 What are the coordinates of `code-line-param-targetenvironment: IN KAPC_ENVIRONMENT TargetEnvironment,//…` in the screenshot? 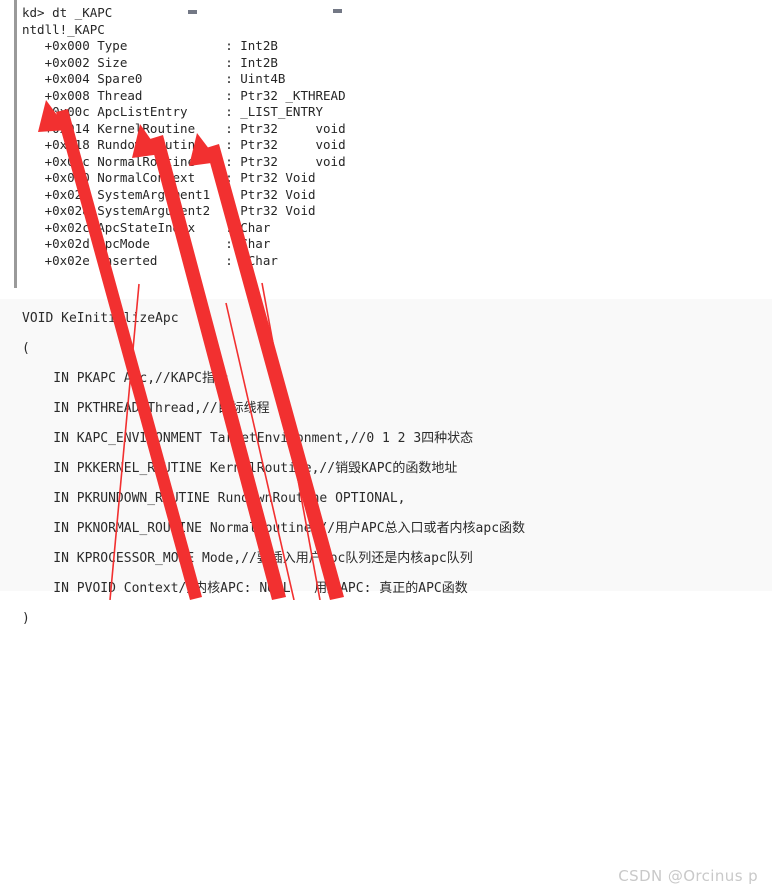 It's located at (248, 438).